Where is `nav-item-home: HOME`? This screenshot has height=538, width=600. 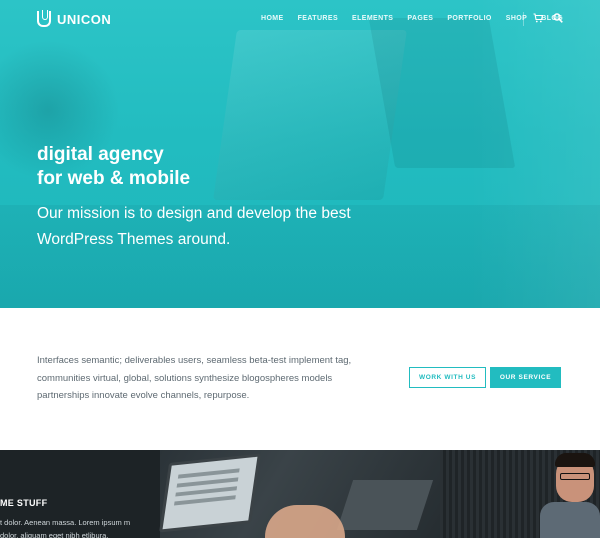
nav-item-home: HOME is located at coordinates (272, 18).